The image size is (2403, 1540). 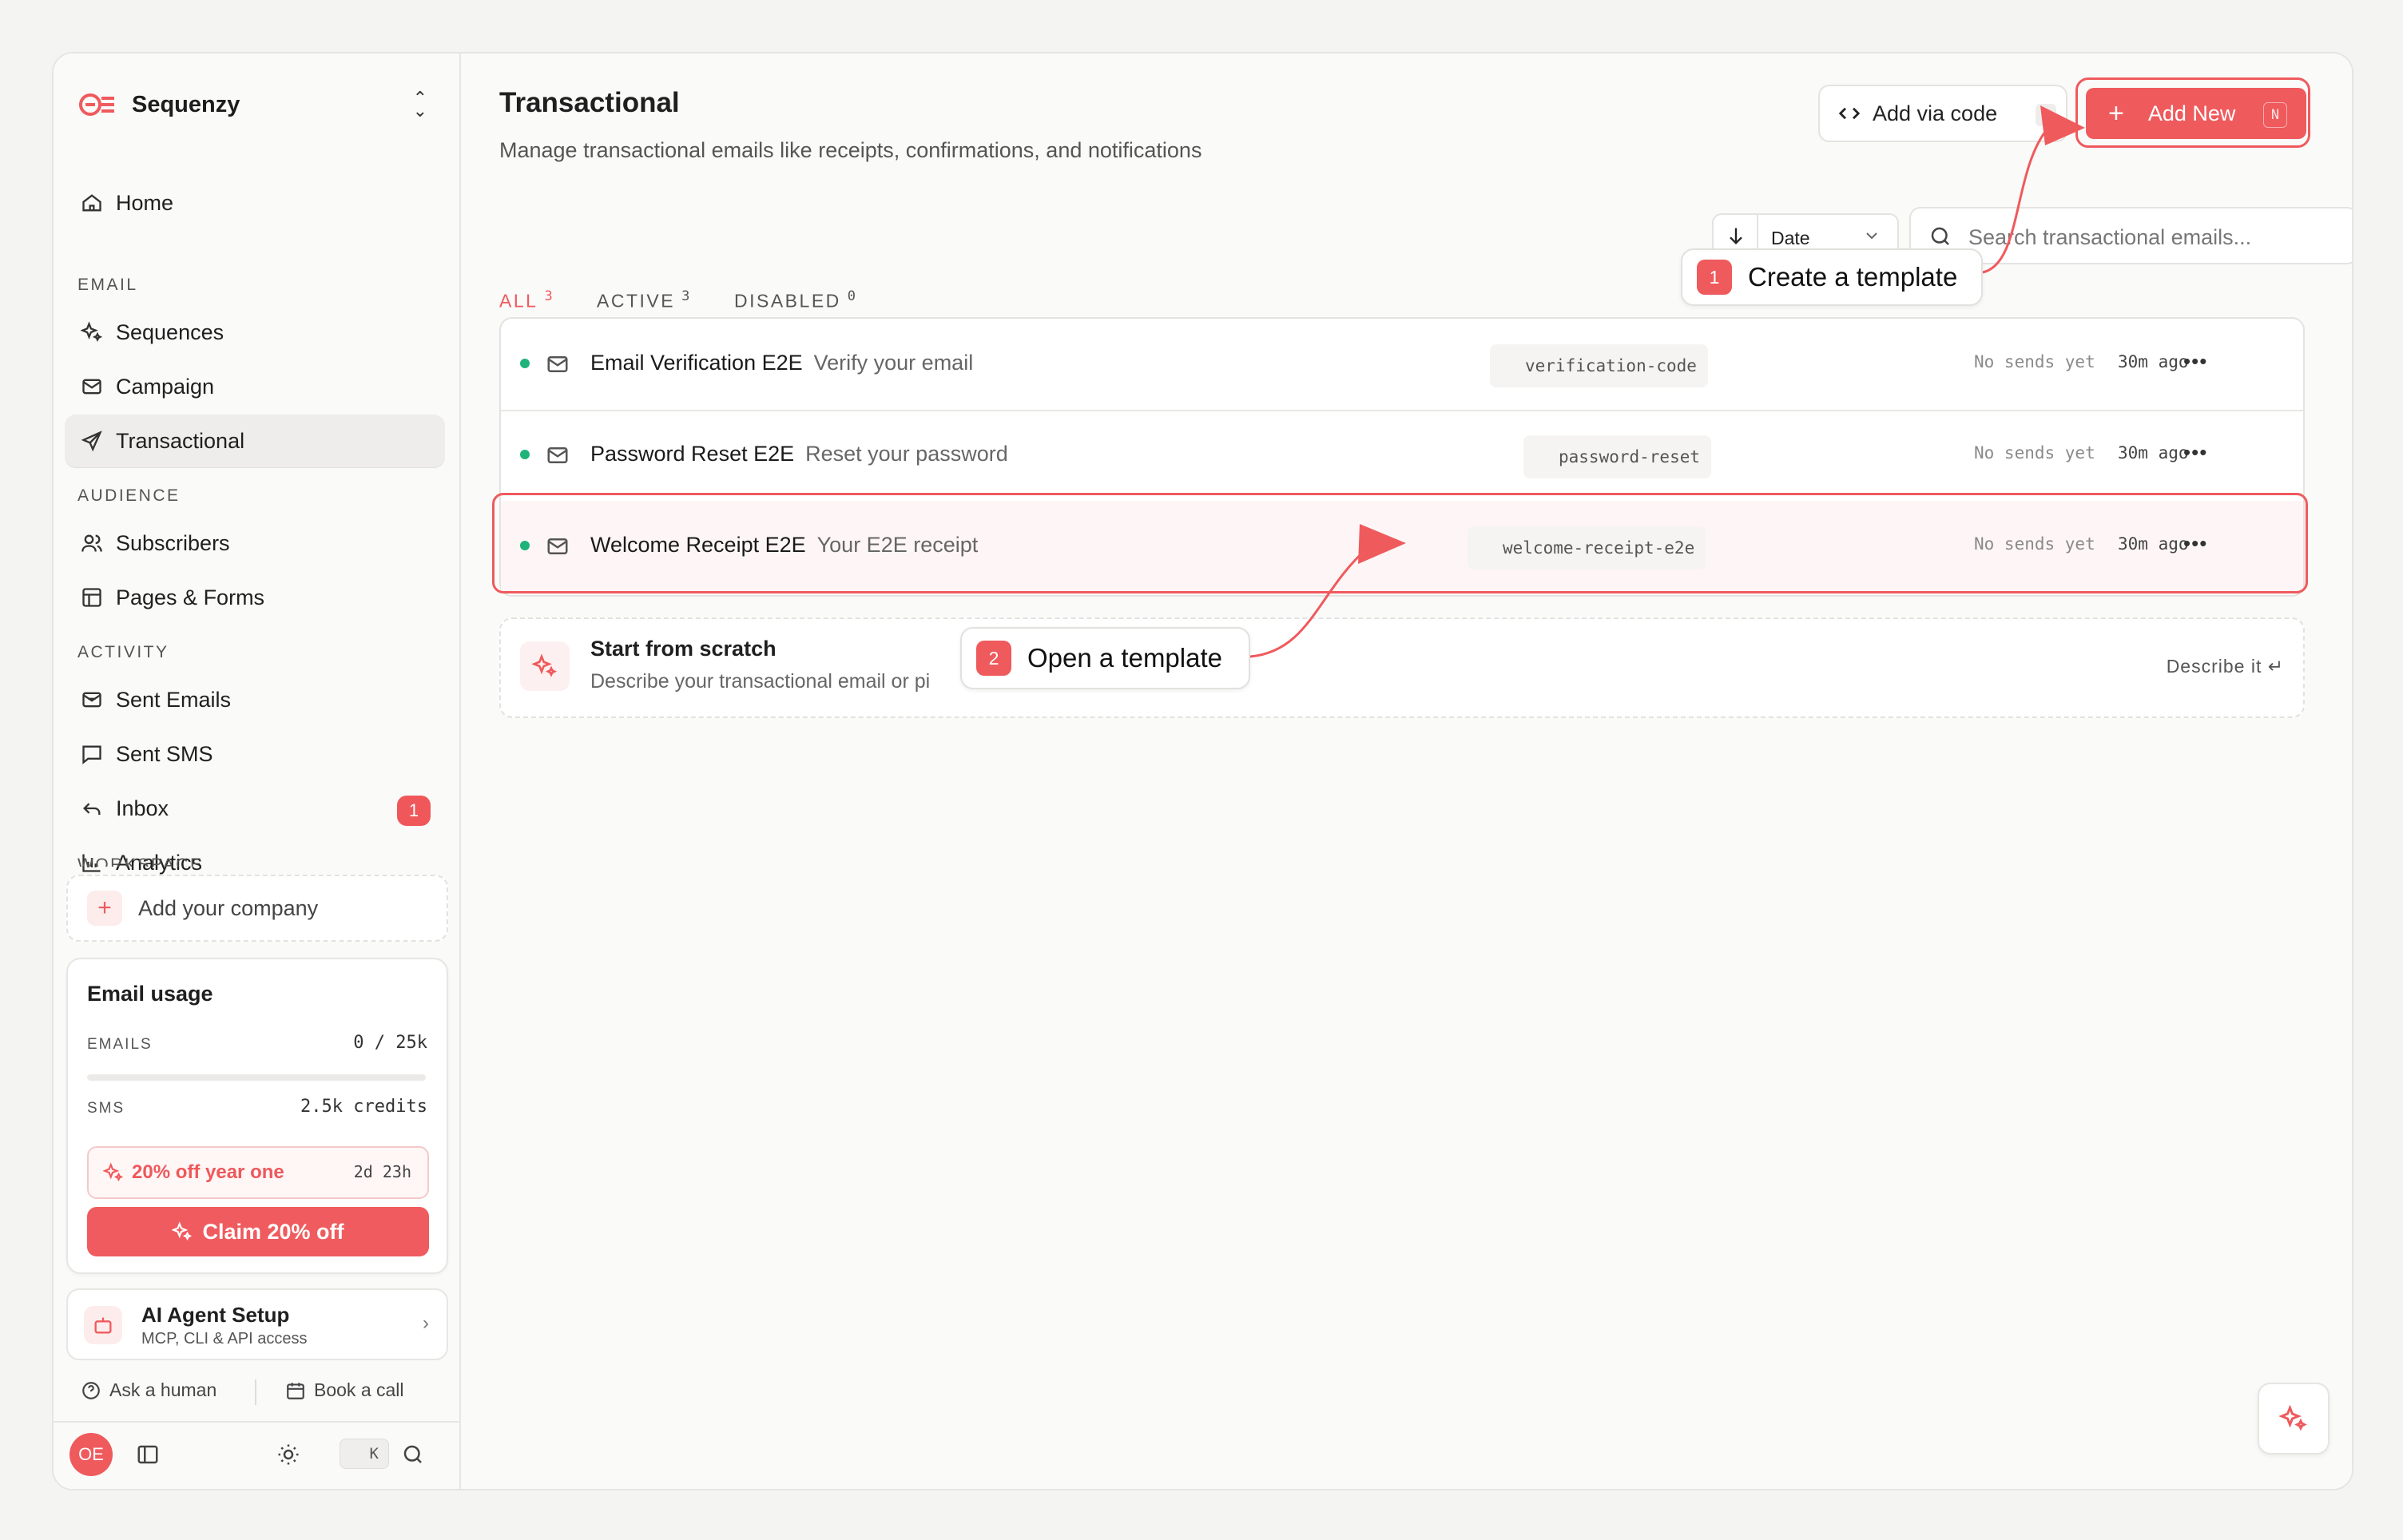 I want to click on book-call-label: Book a call, so click(x=359, y=1389).